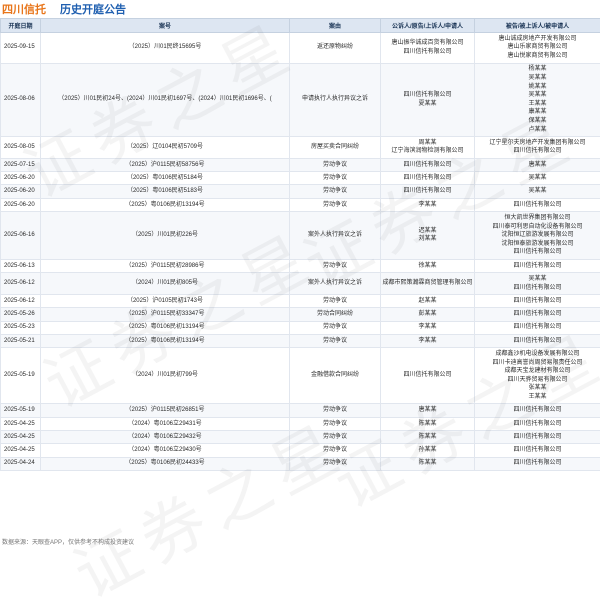  I want to click on cell-date: 2025-08-05, so click(21, 148).